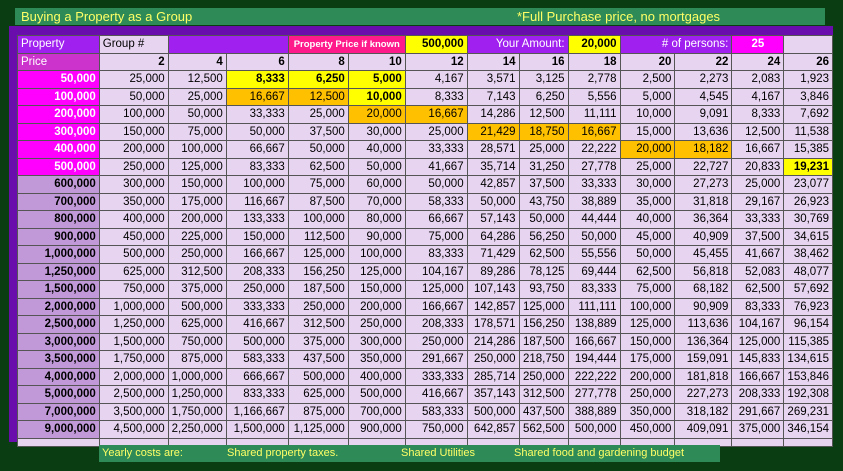  Describe the element at coordinates (594, 271) in the screenshot. I see `share-cell: 69,444` at that location.